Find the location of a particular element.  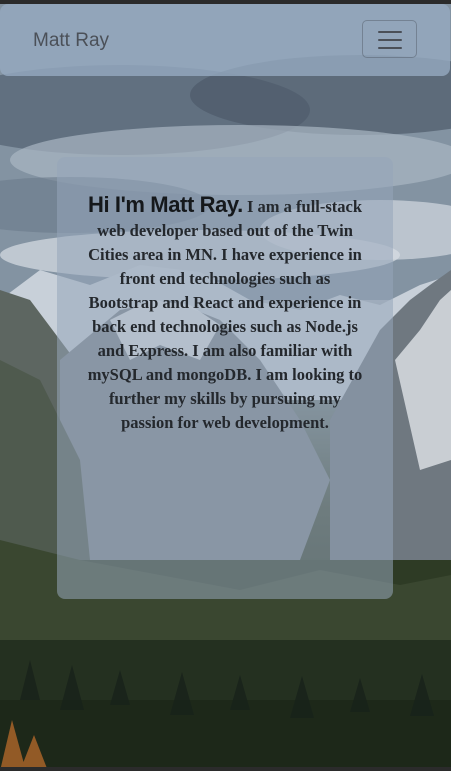

navbar-toggler-button is located at coordinates (389, 39).